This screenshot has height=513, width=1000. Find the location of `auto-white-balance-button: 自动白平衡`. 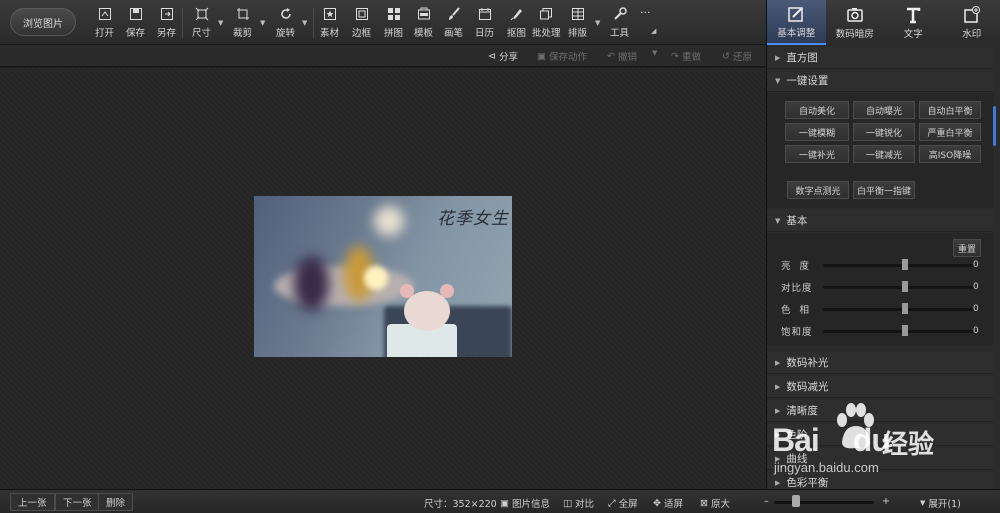

auto-white-balance-button: 自动白平衡 is located at coordinates (950, 110).